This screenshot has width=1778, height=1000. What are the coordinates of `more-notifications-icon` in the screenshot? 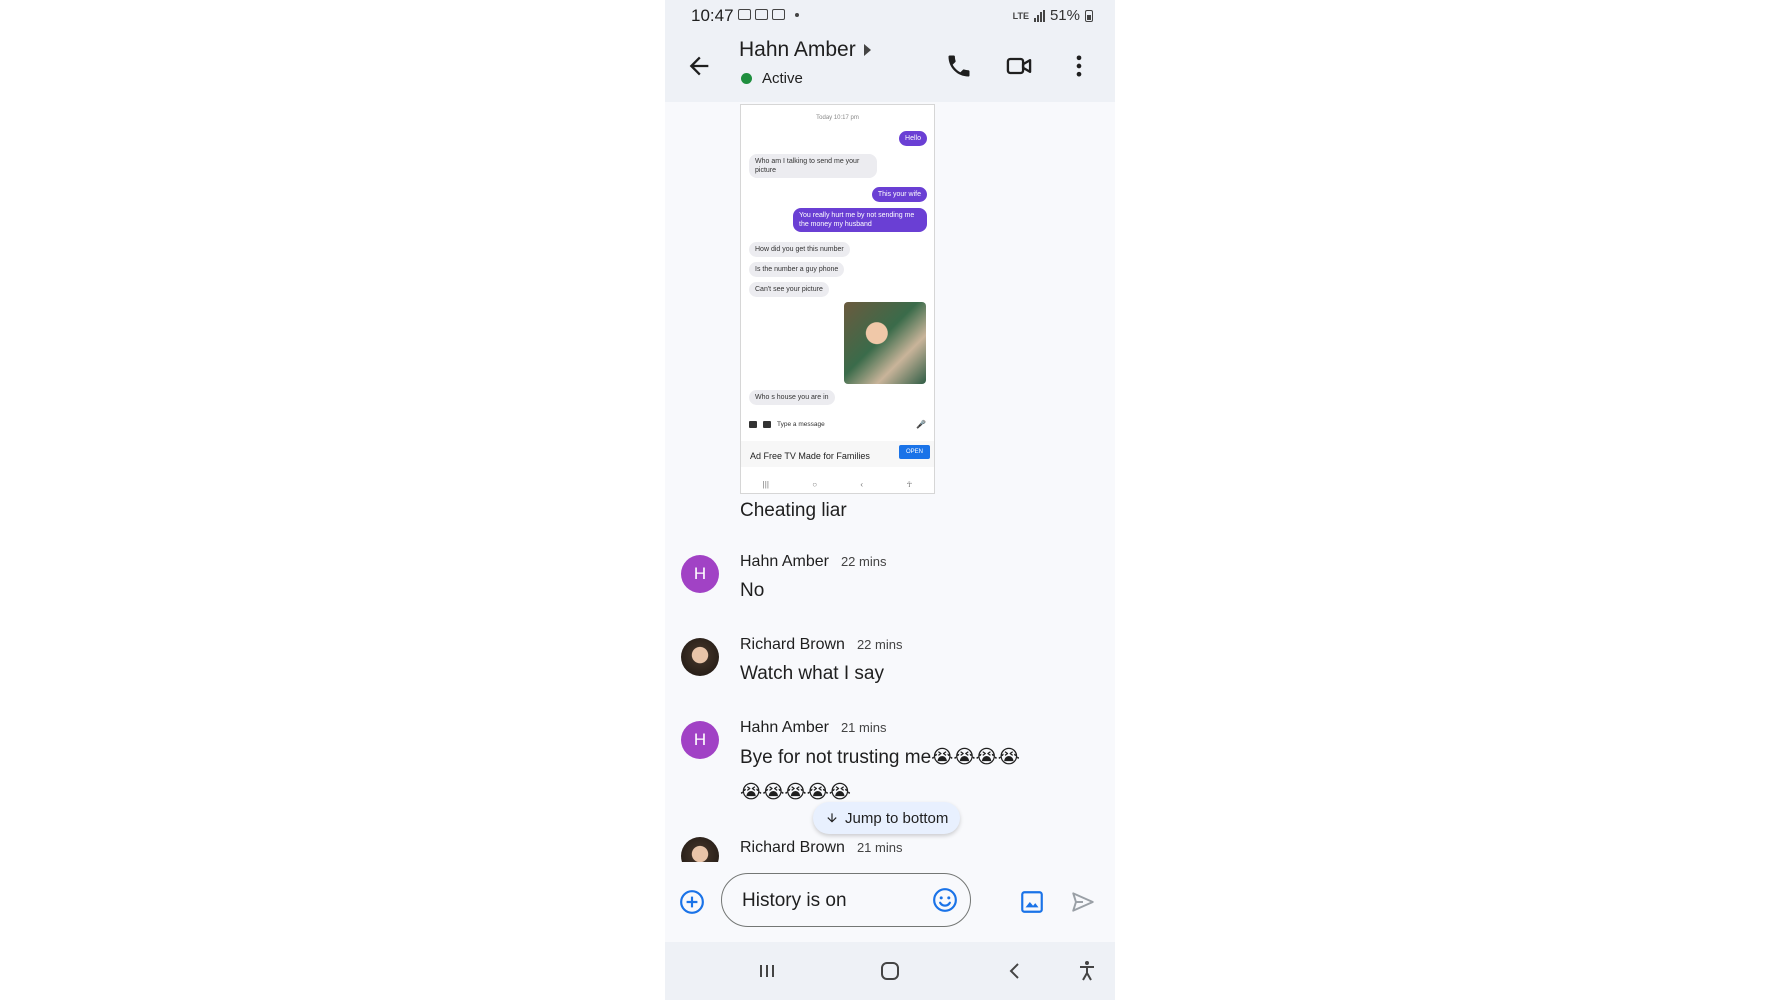 It's located at (797, 14).